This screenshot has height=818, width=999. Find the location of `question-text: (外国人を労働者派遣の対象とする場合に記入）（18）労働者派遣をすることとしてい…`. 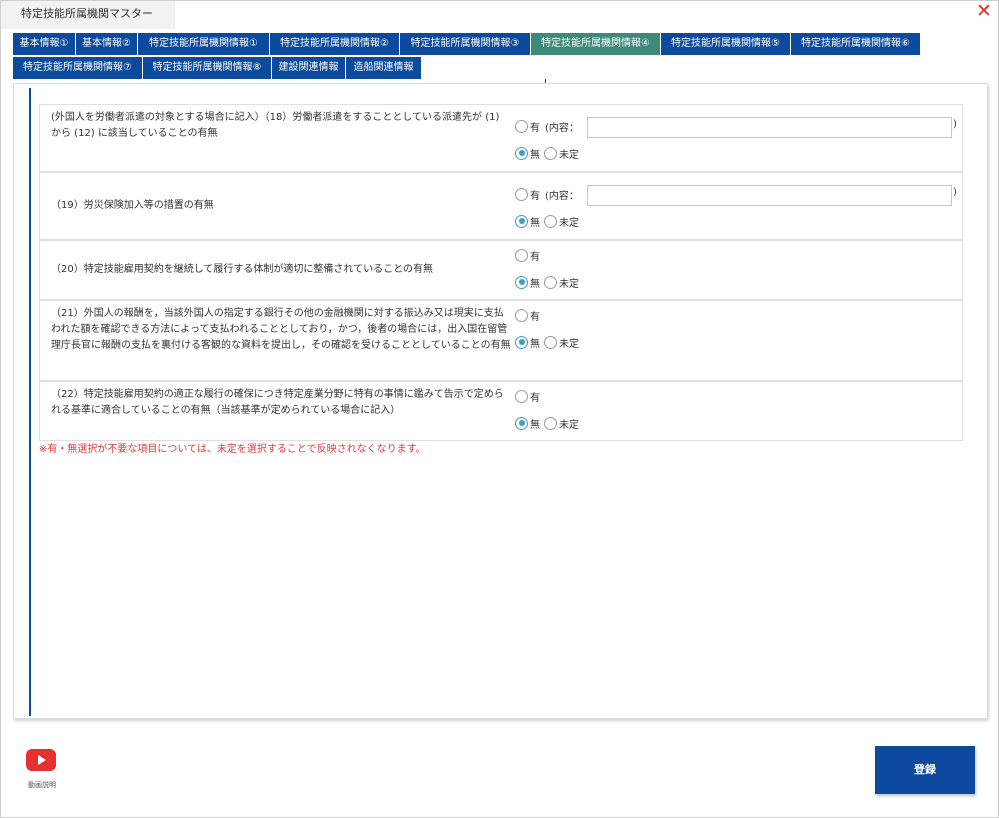

question-text: (外国人を労働者派遣の対象とする場合に記入）（18）労働者派遣をすることとしてい… is located at coordinates (275, 125).